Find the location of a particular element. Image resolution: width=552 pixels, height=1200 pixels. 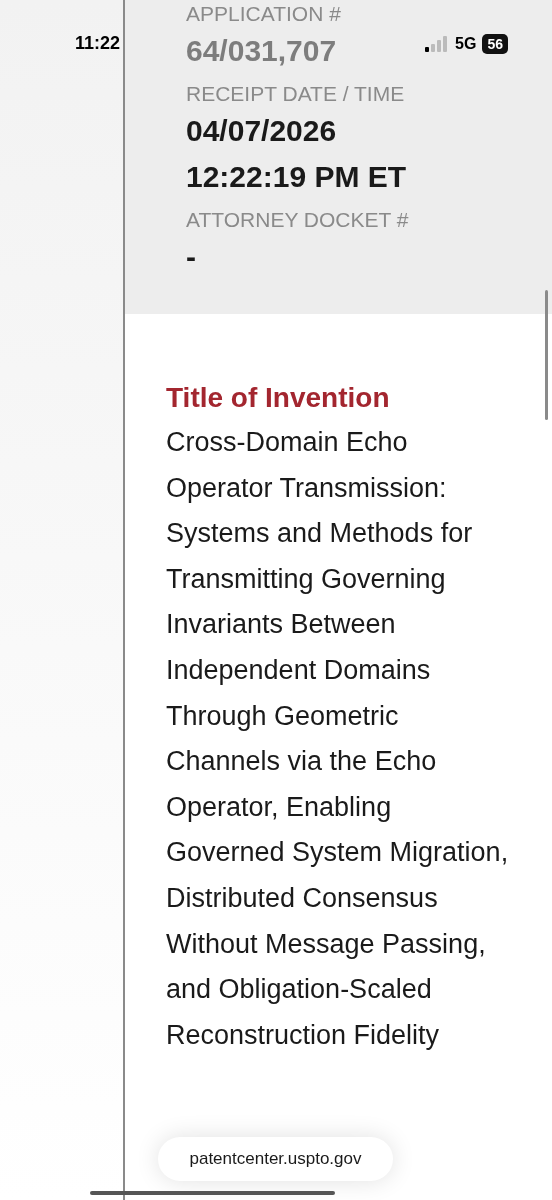

signal-icon is located at coordinates (437, 43).